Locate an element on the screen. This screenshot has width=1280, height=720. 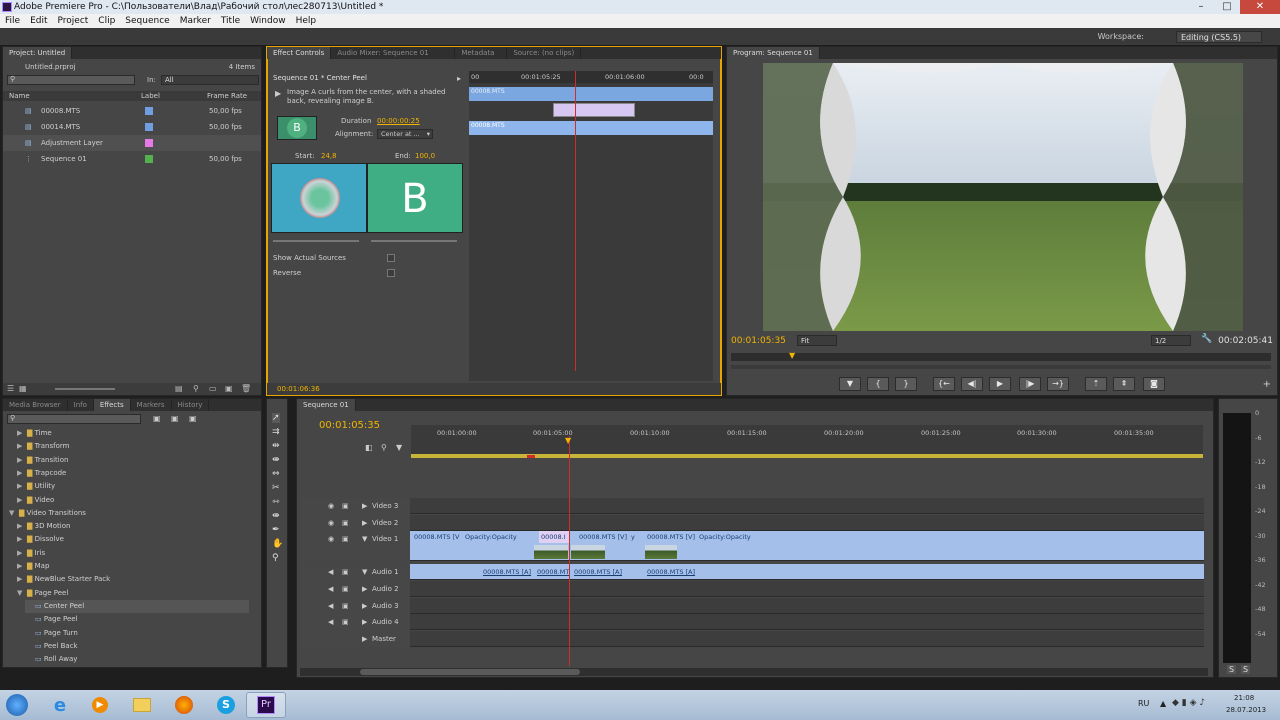
effects-tree-item: ▼ ▇ Page Peel is located at coordinates (133, 593).